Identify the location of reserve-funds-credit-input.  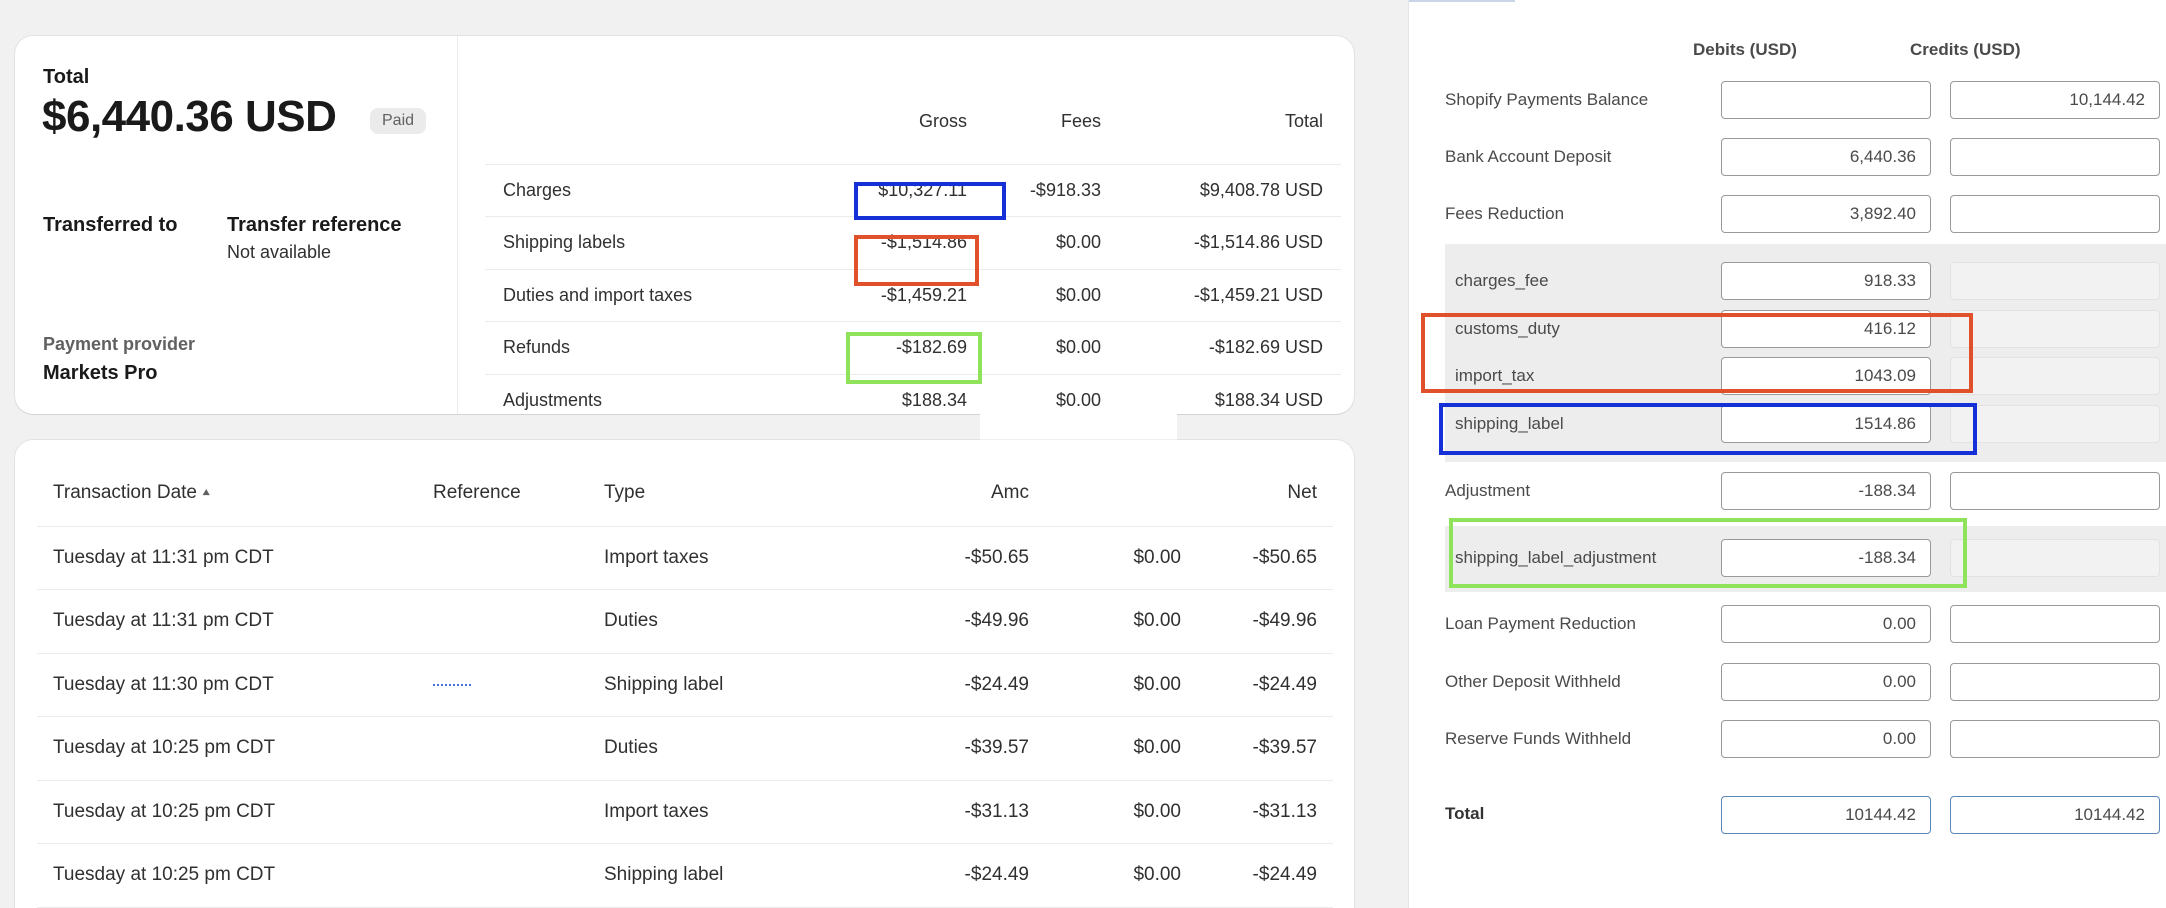
(2055, 739).